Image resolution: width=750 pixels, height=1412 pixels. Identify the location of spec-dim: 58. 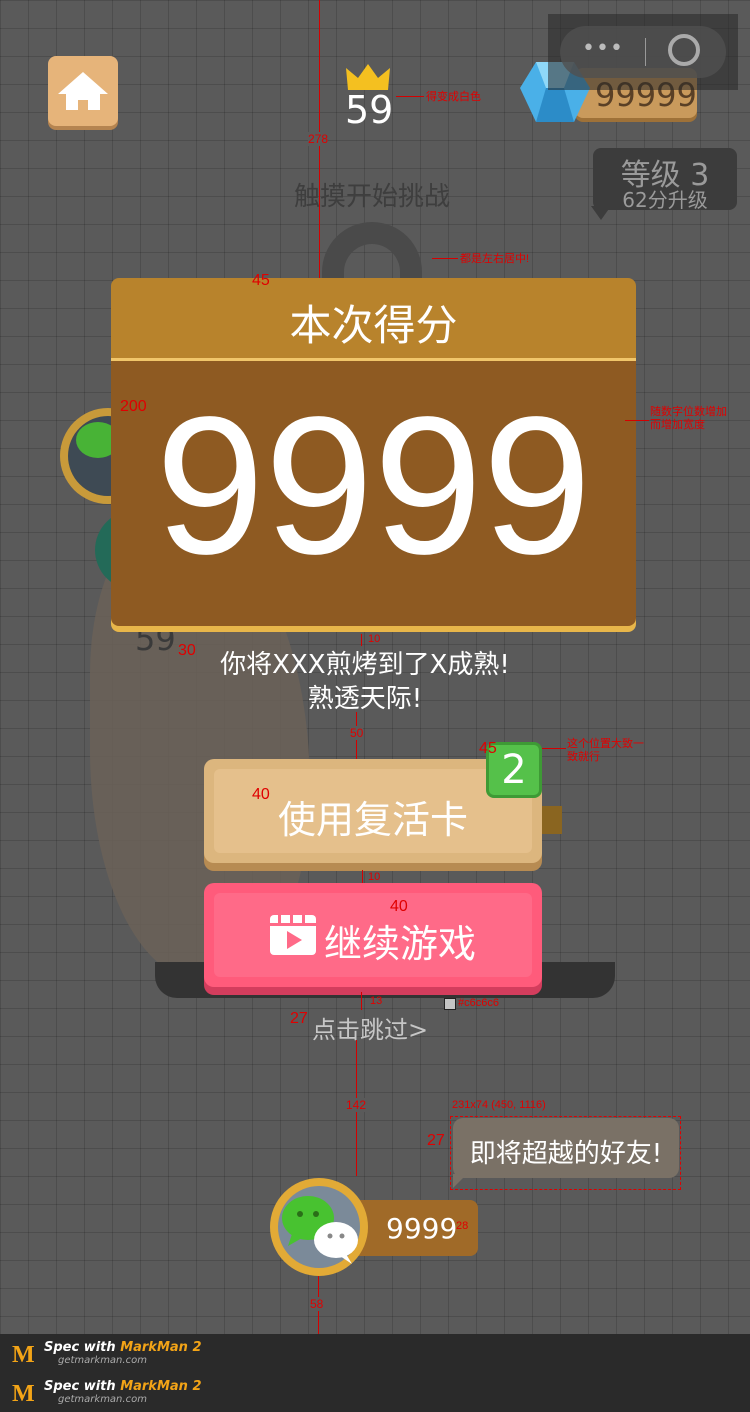
(317, 1304).